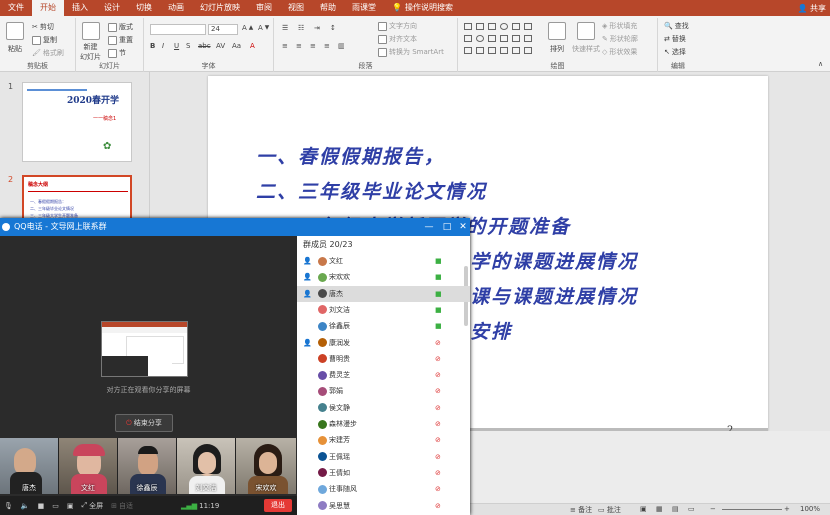 This screenshot has height=515, width=830. Describe the element at coordinates (383, 343) in the screenshot. I see `member-row: 👤 康润发 ⊘` at that location.